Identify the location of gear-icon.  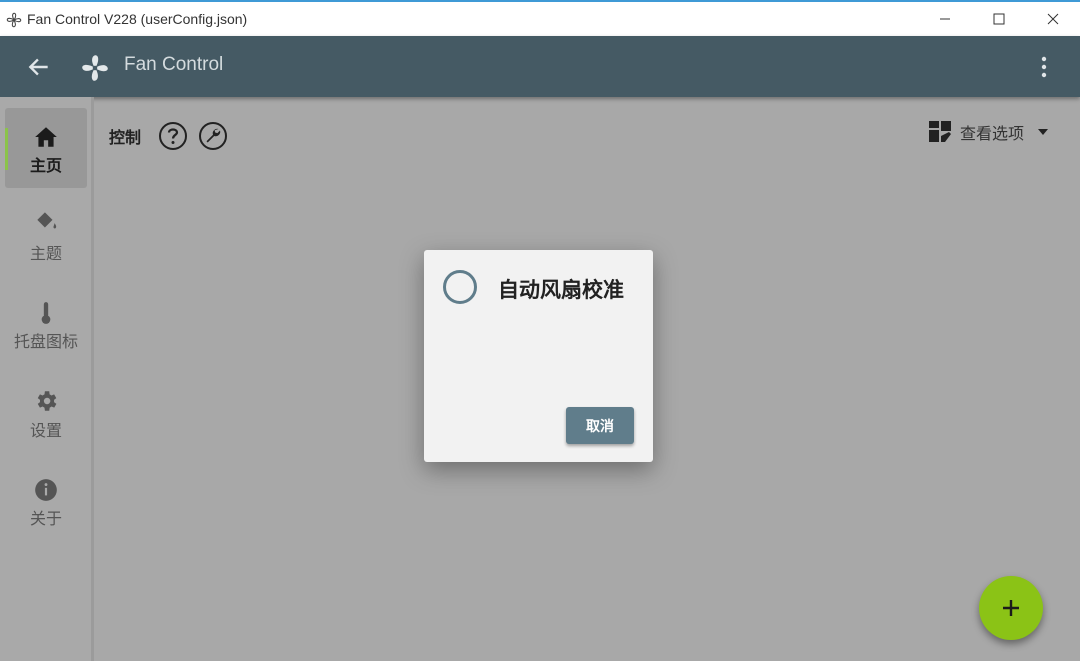
(47, 401).